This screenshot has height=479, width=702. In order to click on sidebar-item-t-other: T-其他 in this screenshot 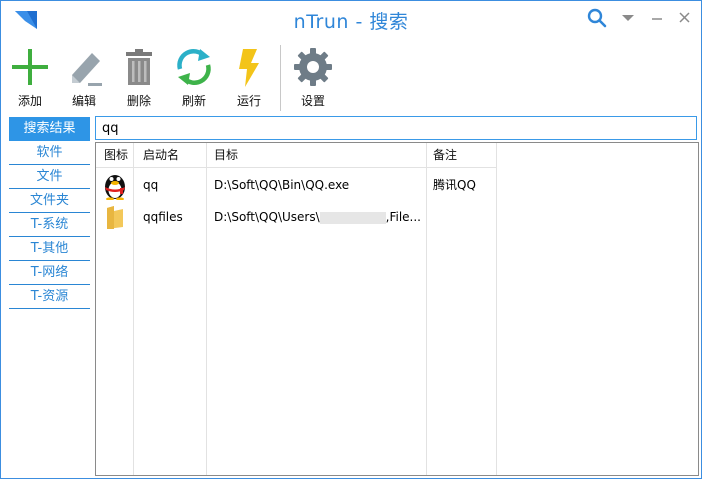, I will do `click(49, 249)`.